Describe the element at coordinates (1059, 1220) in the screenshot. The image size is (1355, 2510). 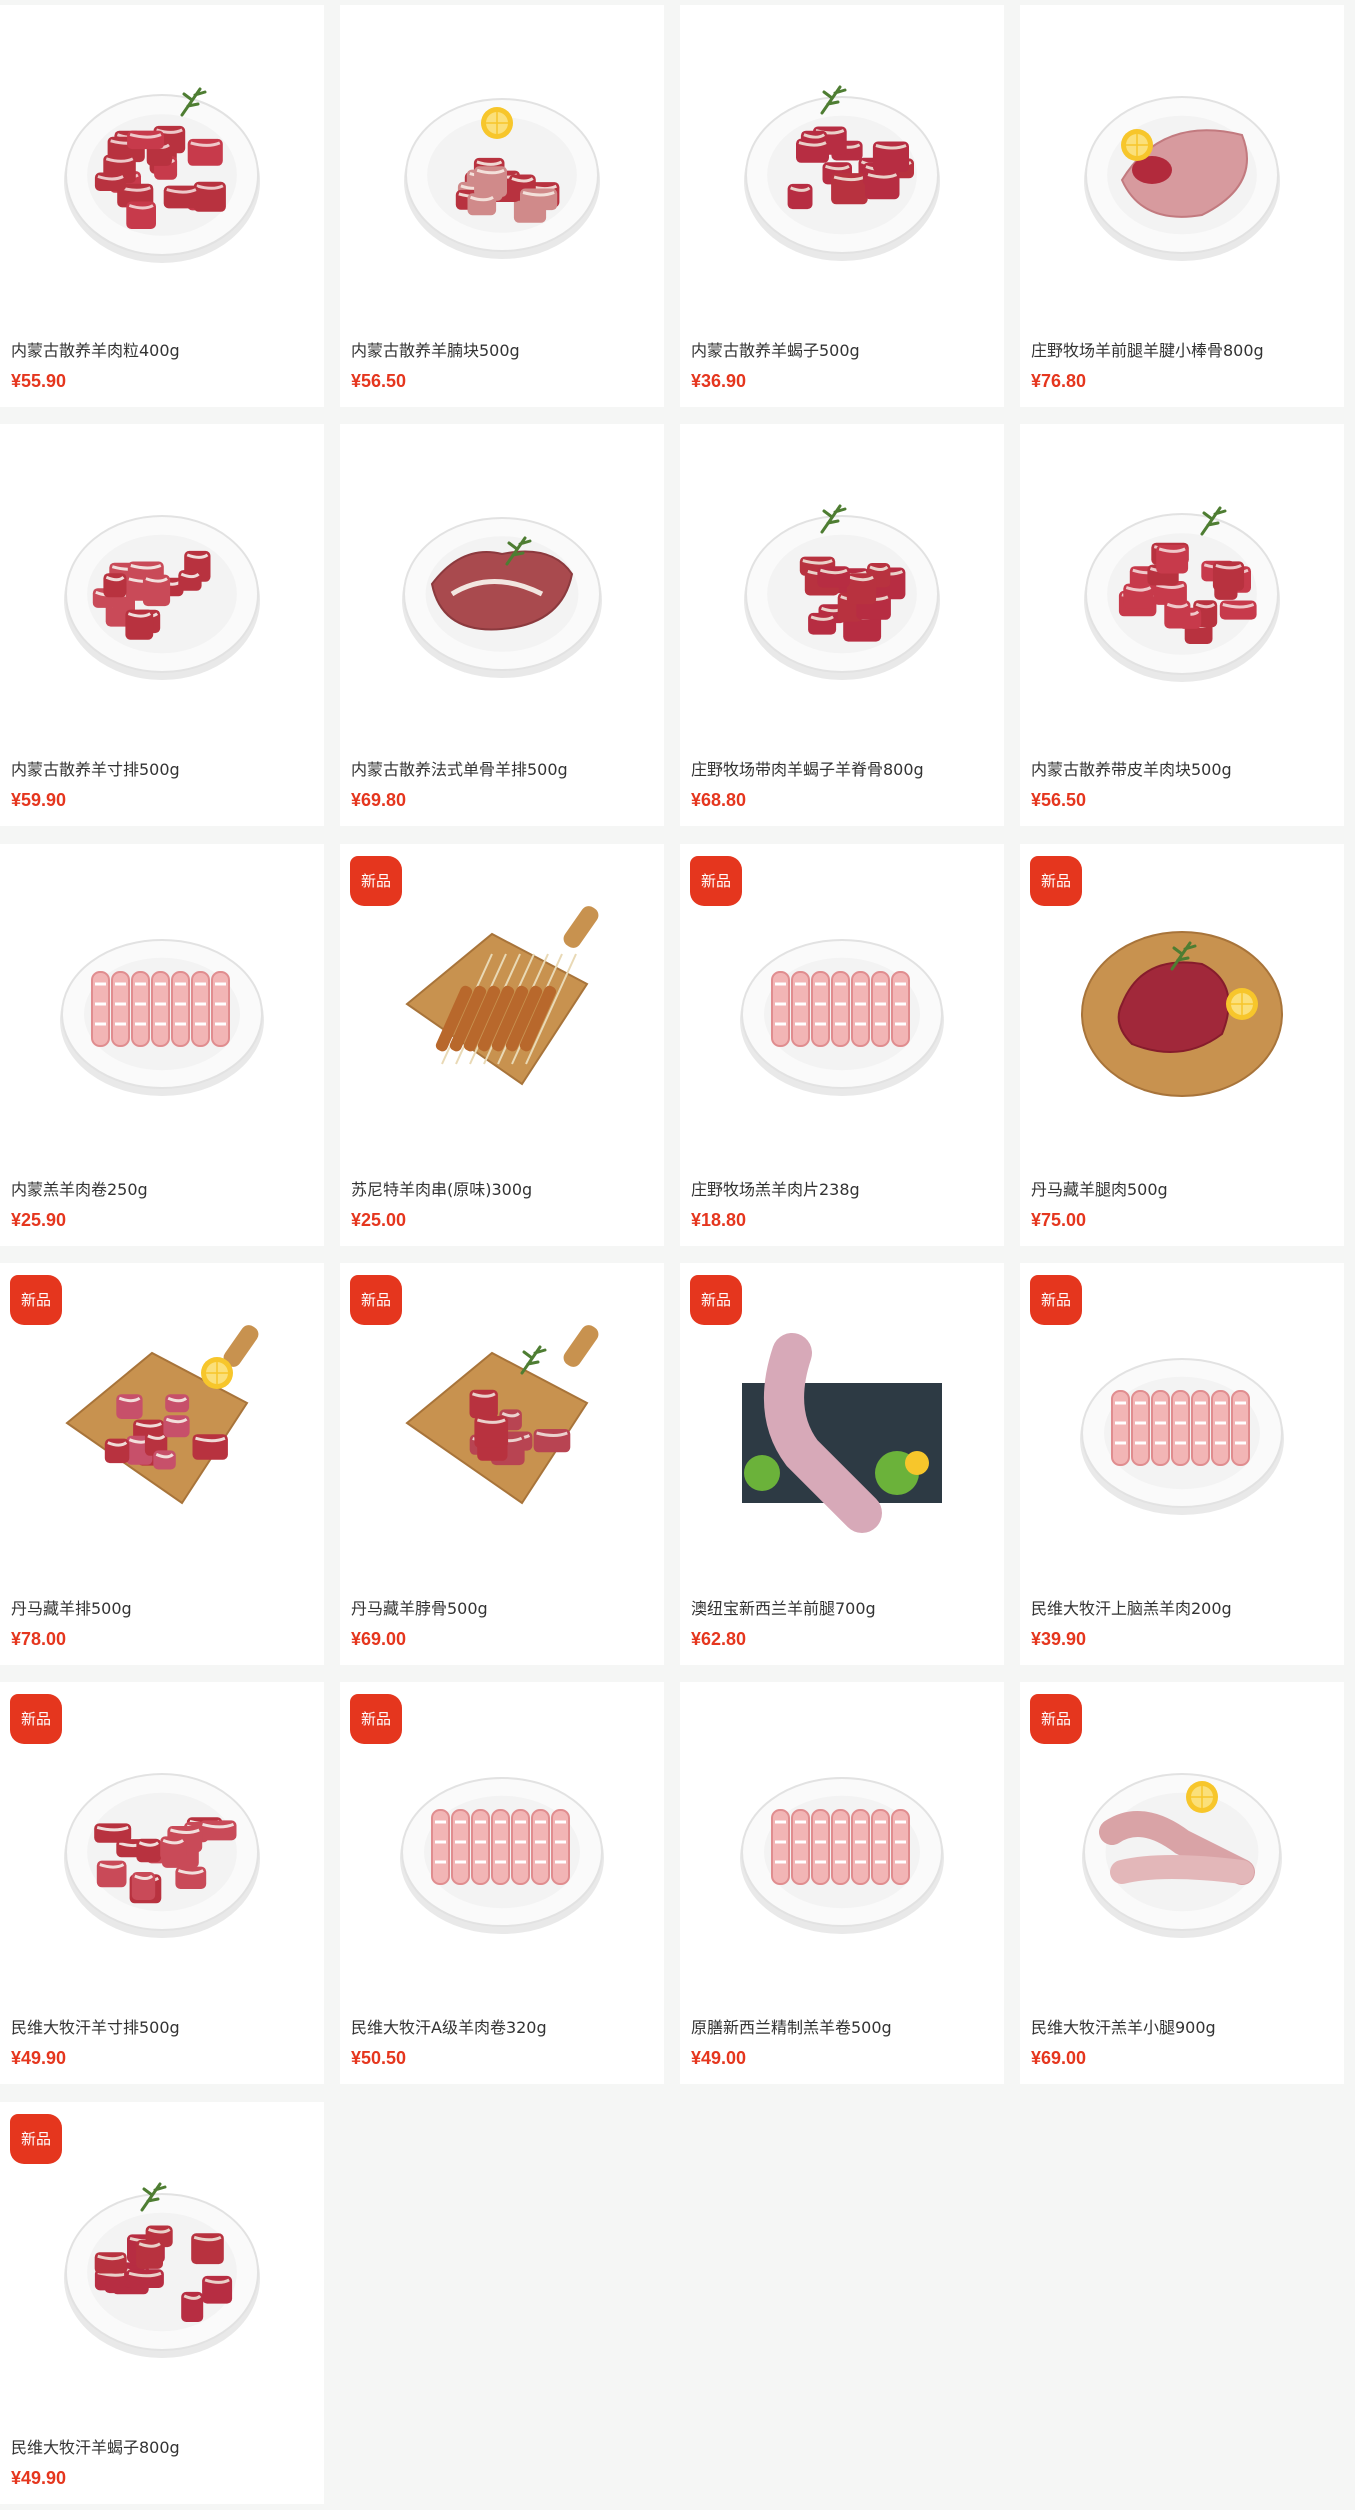
I see `product-price: ¥75.00` at that location.